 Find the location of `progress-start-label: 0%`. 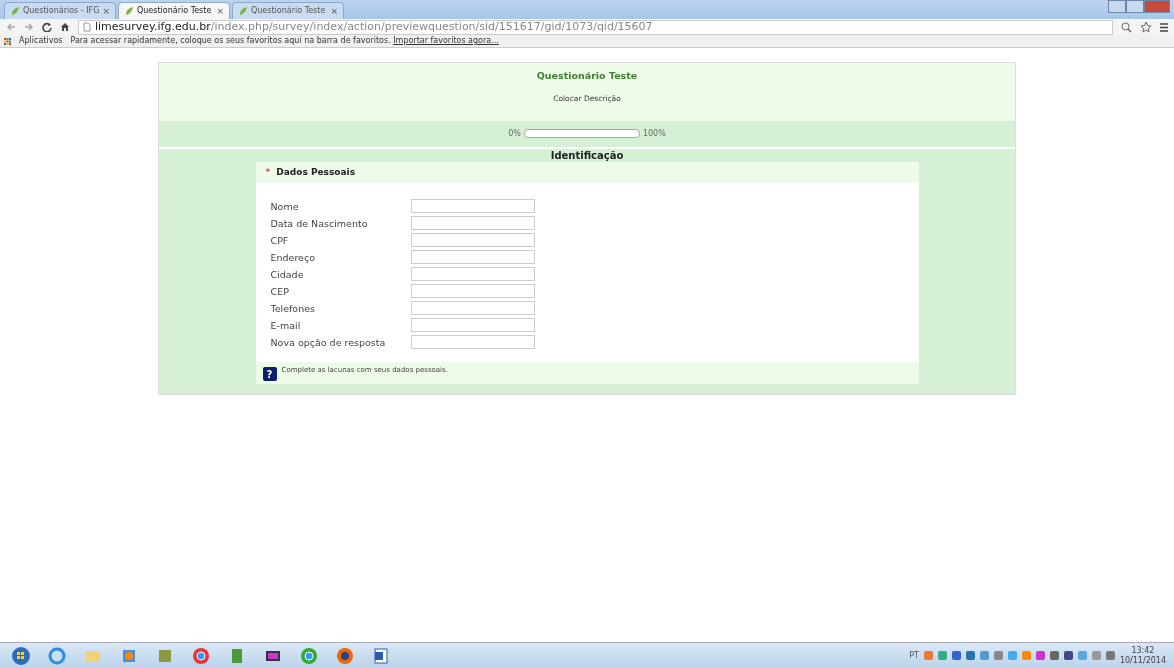

progress-start-label: 0% is located at coordinates (514, 133).